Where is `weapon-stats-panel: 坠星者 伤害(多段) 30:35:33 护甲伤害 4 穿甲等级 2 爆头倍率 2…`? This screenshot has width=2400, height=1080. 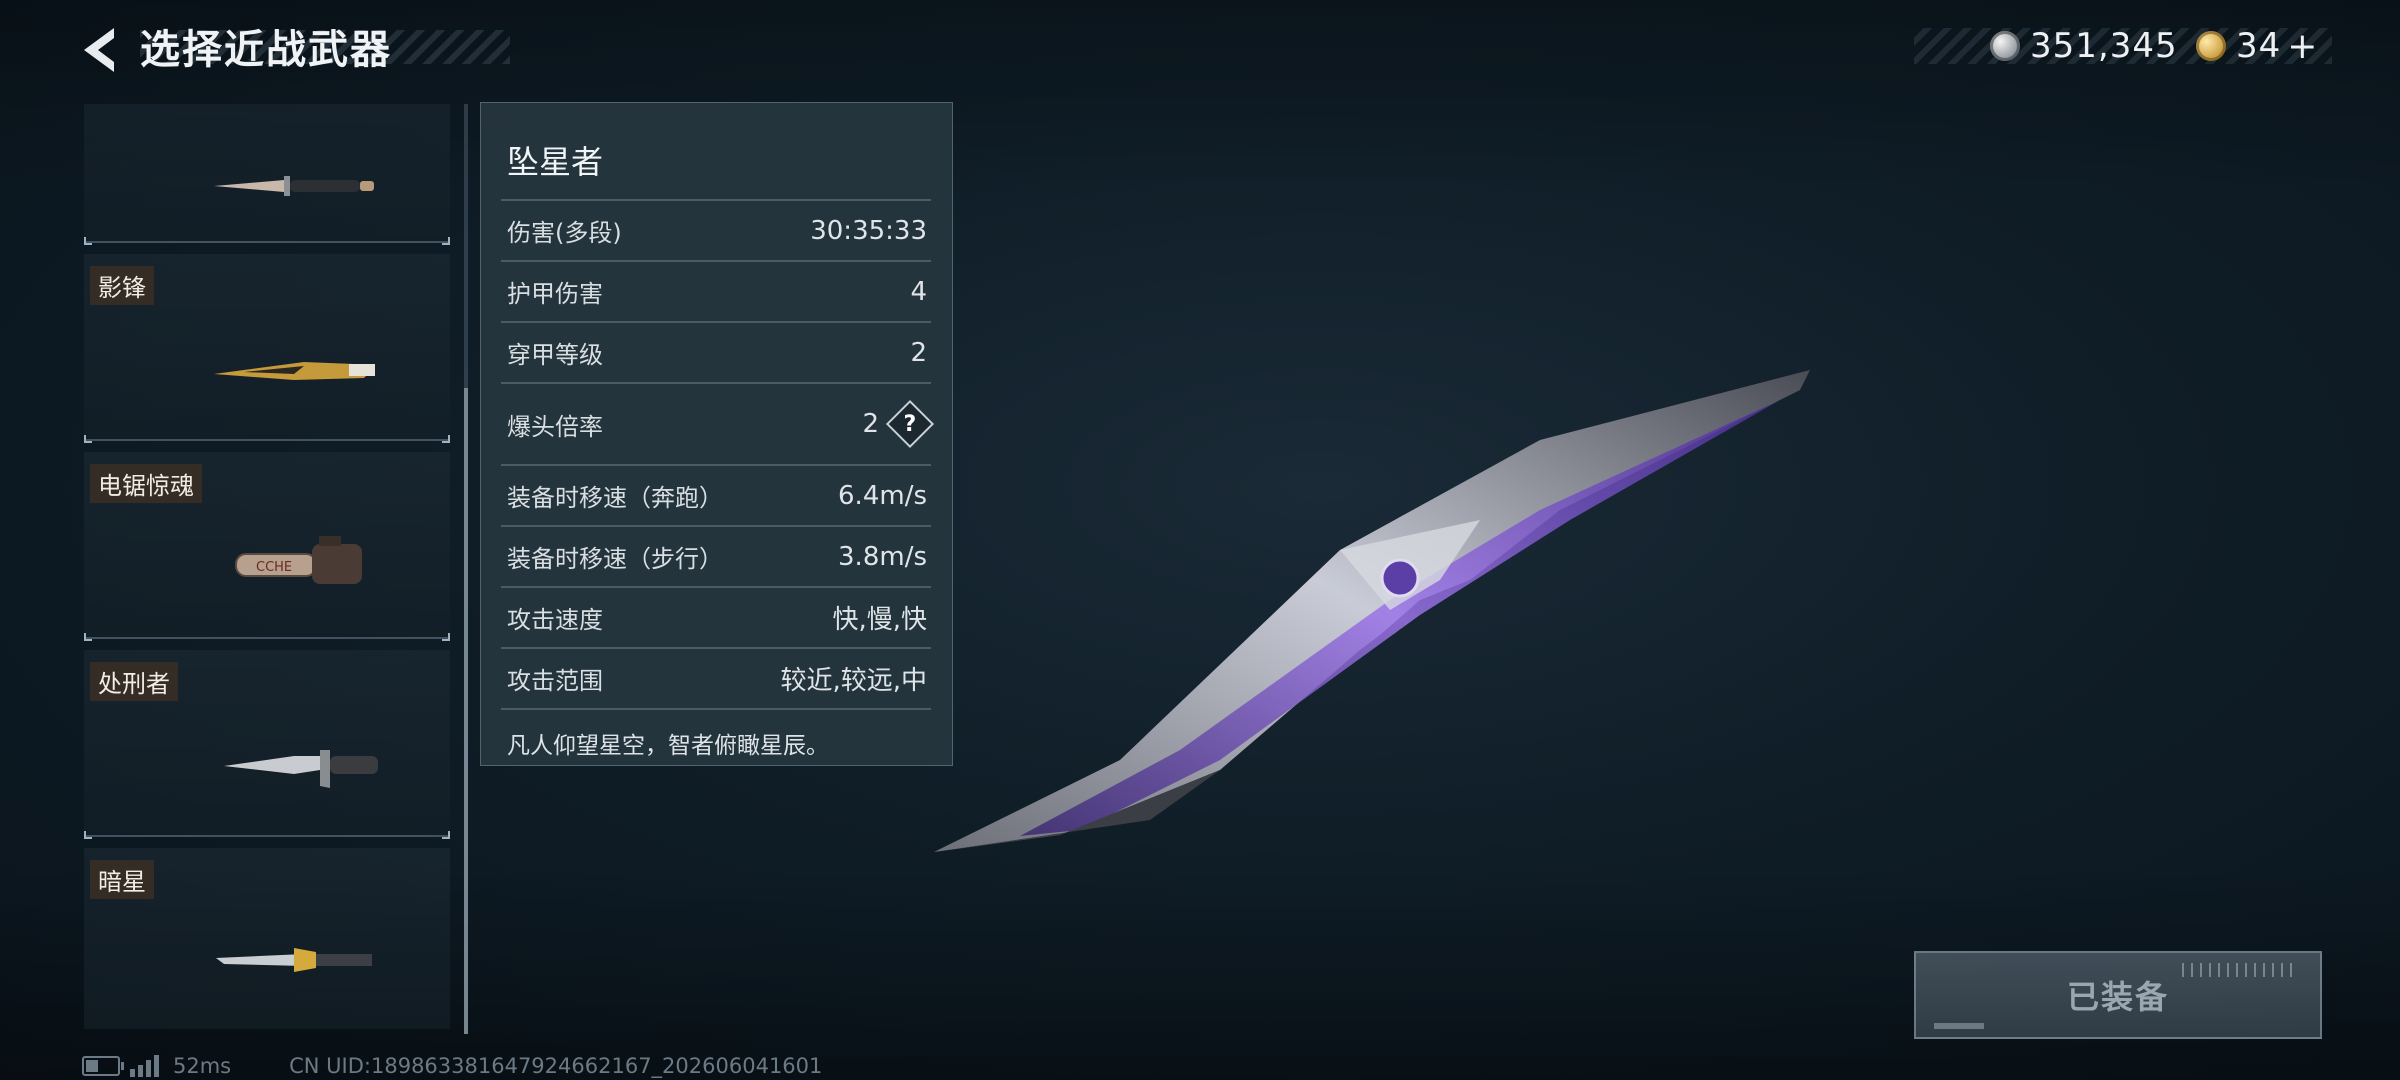 weapon-stats-panel: 坠星者 伤害(多段) 30:35:33 护甲伤害 4 穿甲等级 2 爆头倍率 2… is located at coordinates (716, 434).